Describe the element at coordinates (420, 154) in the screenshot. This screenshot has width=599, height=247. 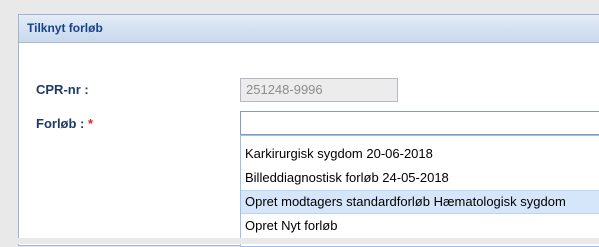
I see `dropdown-item-karkirurgisk: Karkirurgisk sygdom 20-06-2018` at that location.